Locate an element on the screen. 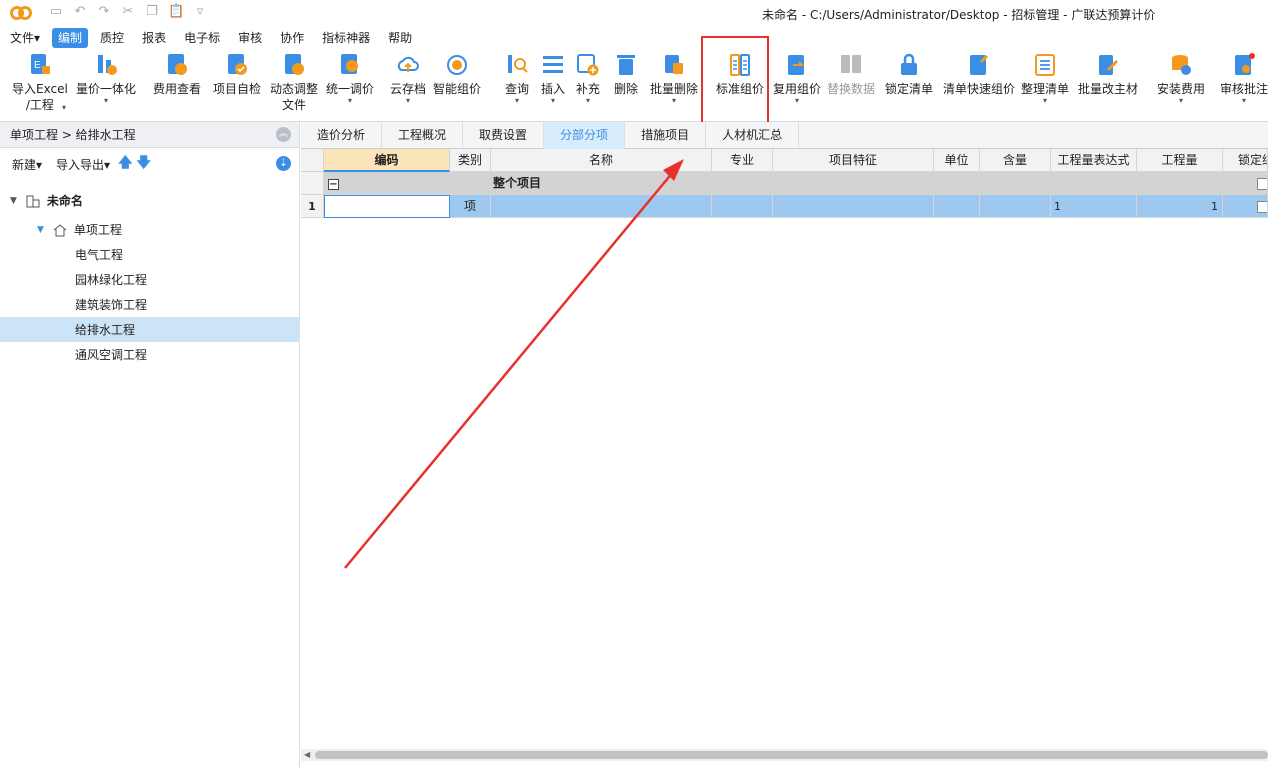 The image size is (1268, 768). undo-icon: ↶ is located at coordinates (80, 11).